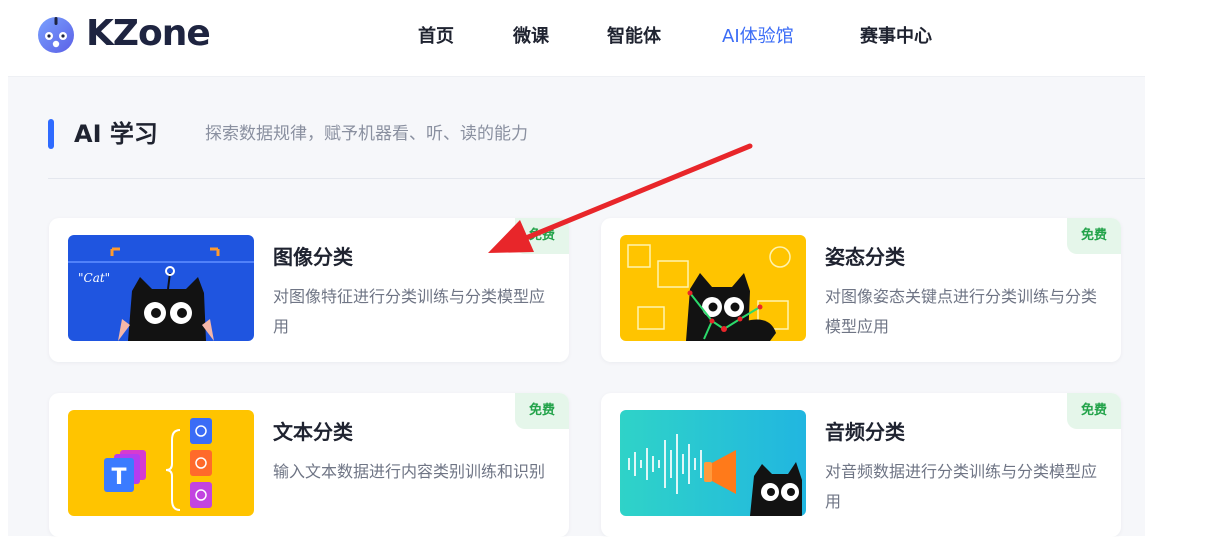 This screenshot has width=1210, height=537. Describe the element at coordinates (865, 432) in the screenshot. I see `card-title: 音频分类` at that location.